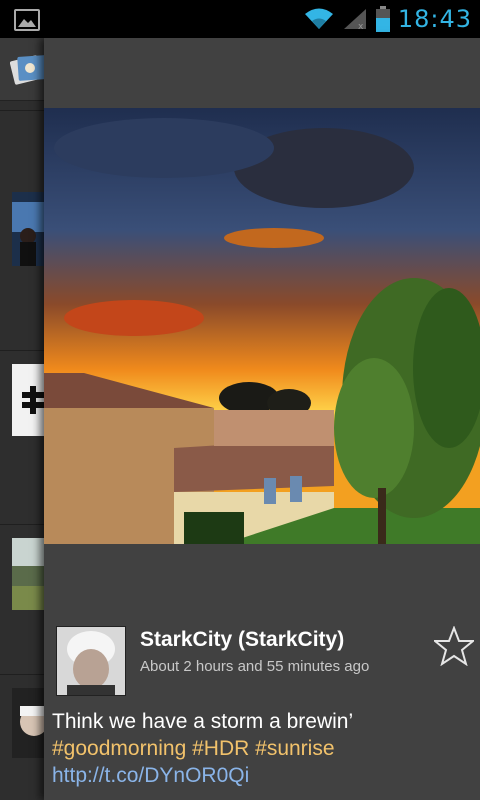 This screenshot has height=800, width=480. Describe the element at coordinates (434, 19) in the screenshot. I see `status-time: 18:43` at that location.